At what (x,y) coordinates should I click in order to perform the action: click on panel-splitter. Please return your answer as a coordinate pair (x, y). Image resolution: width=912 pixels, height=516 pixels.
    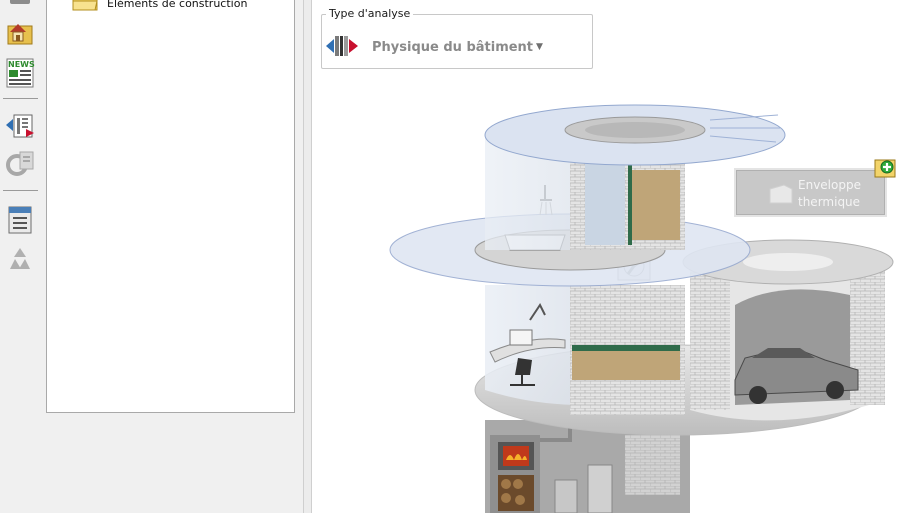
    Looking at the image, I should click on (307, 256).